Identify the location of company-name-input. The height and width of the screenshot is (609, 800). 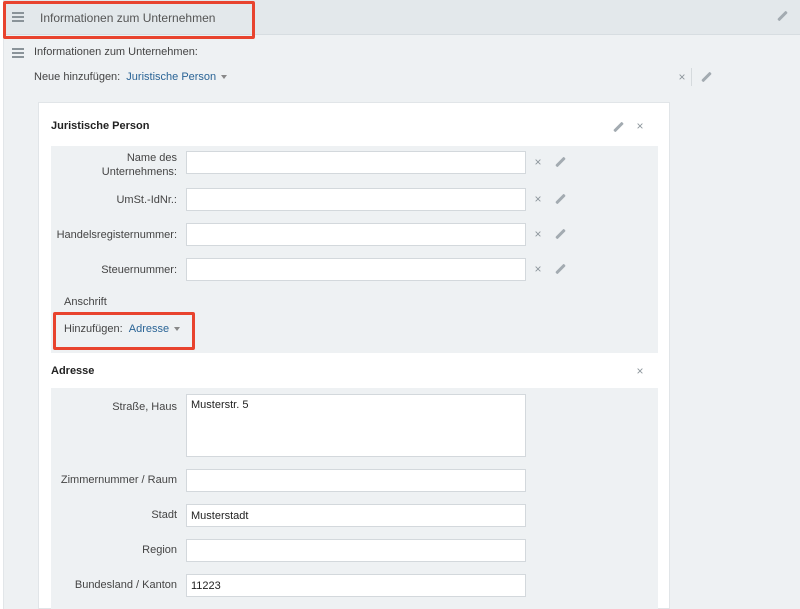
(356, 162).